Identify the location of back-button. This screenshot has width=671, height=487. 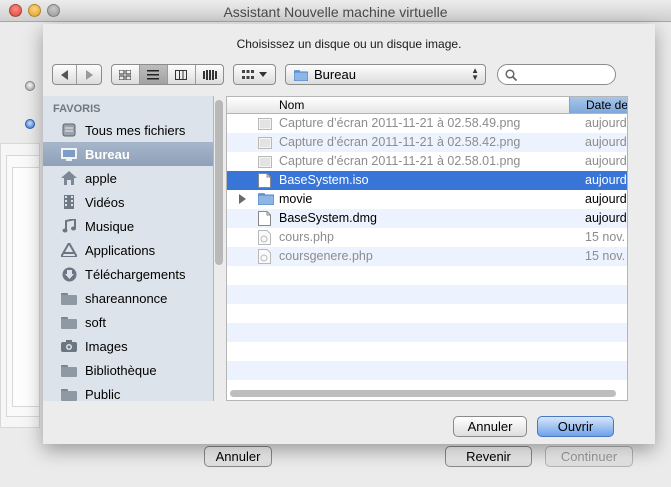
(65, 74).